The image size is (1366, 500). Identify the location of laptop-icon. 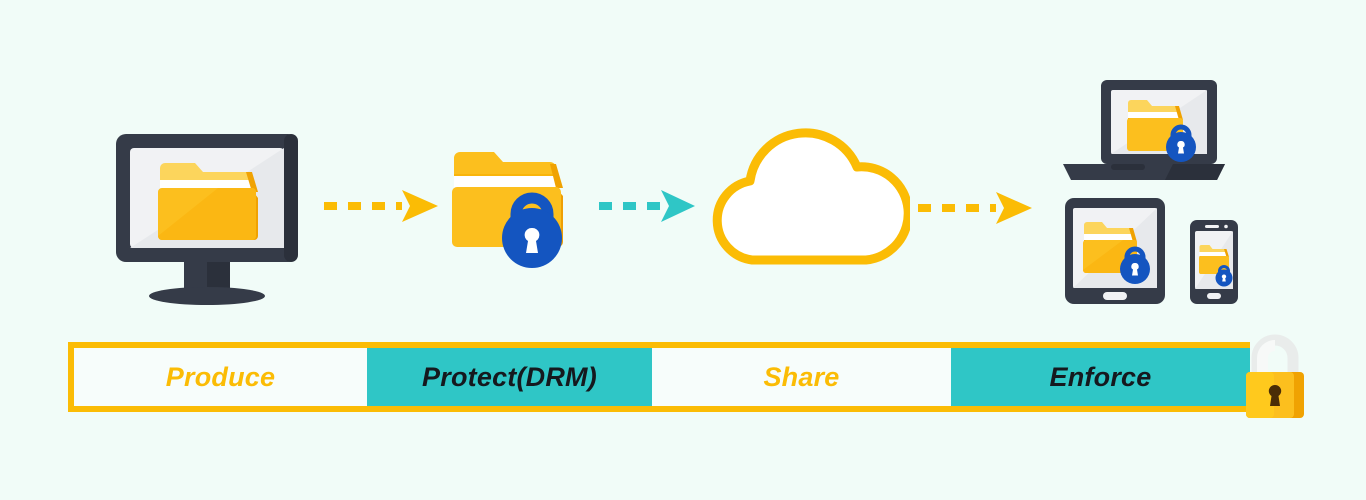
(1145, 135).